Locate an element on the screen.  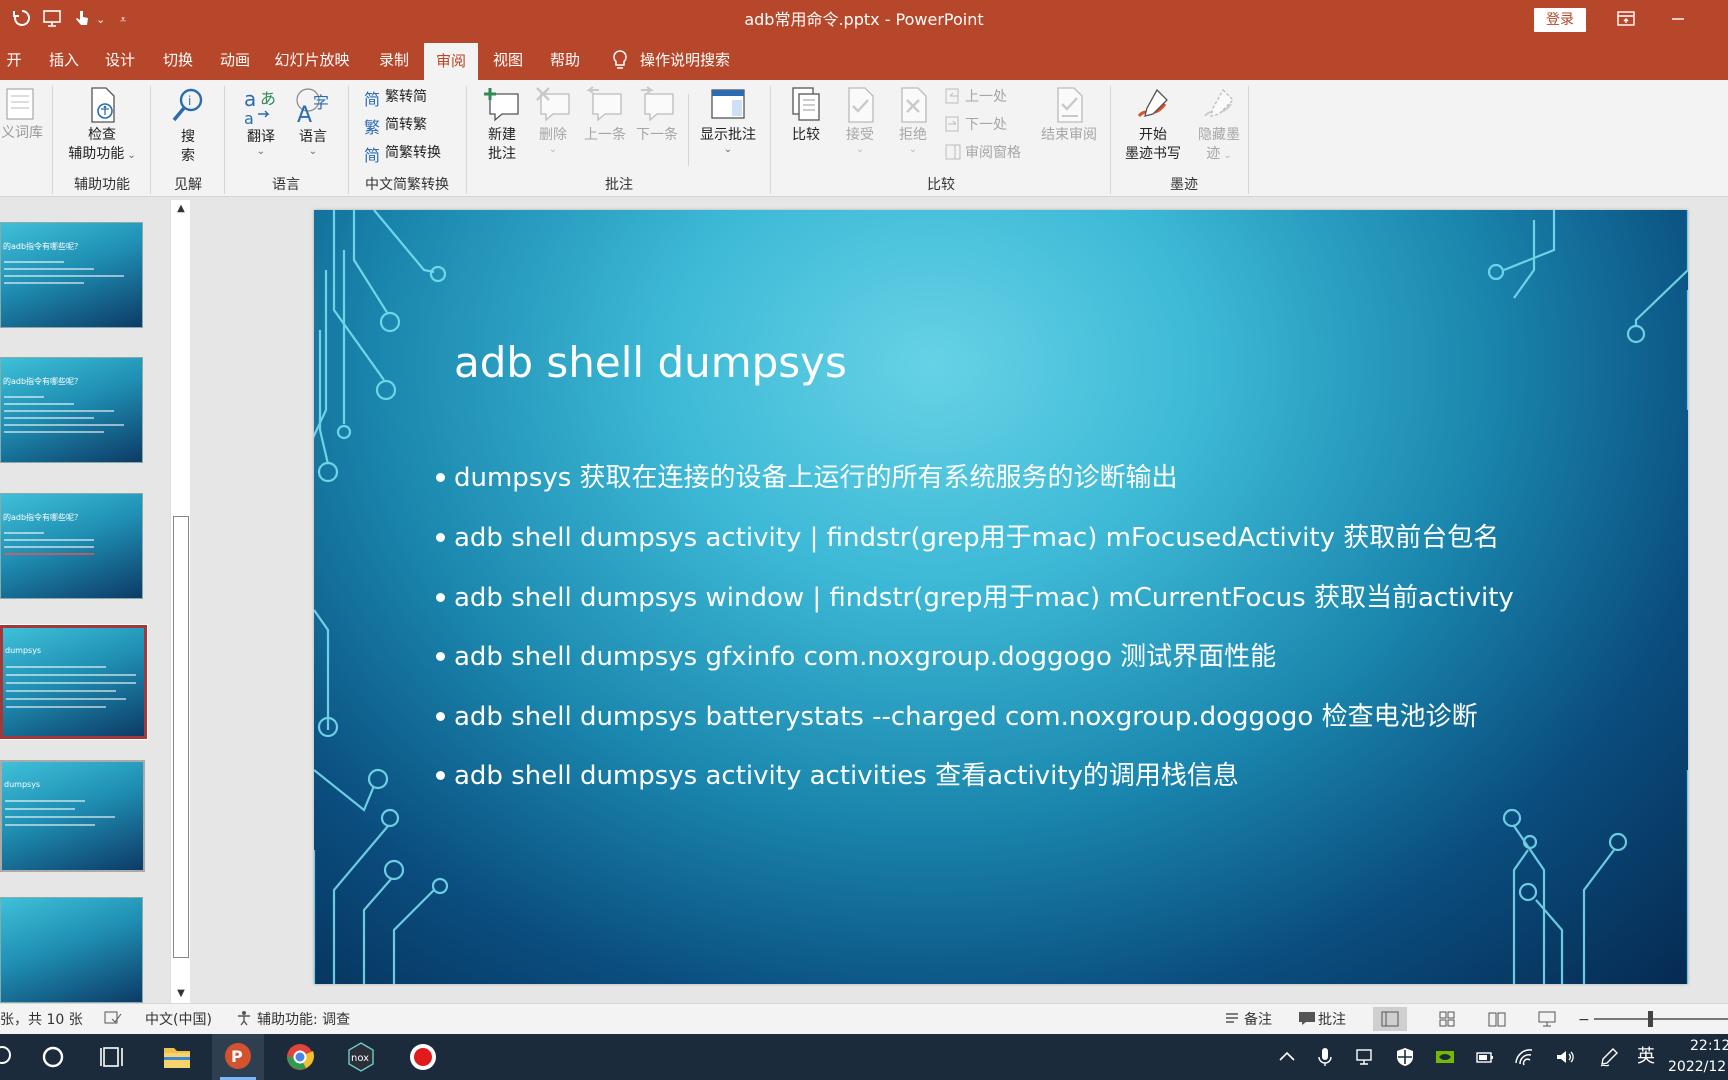
lightbulb-icon is located at coordinates (620, 60).